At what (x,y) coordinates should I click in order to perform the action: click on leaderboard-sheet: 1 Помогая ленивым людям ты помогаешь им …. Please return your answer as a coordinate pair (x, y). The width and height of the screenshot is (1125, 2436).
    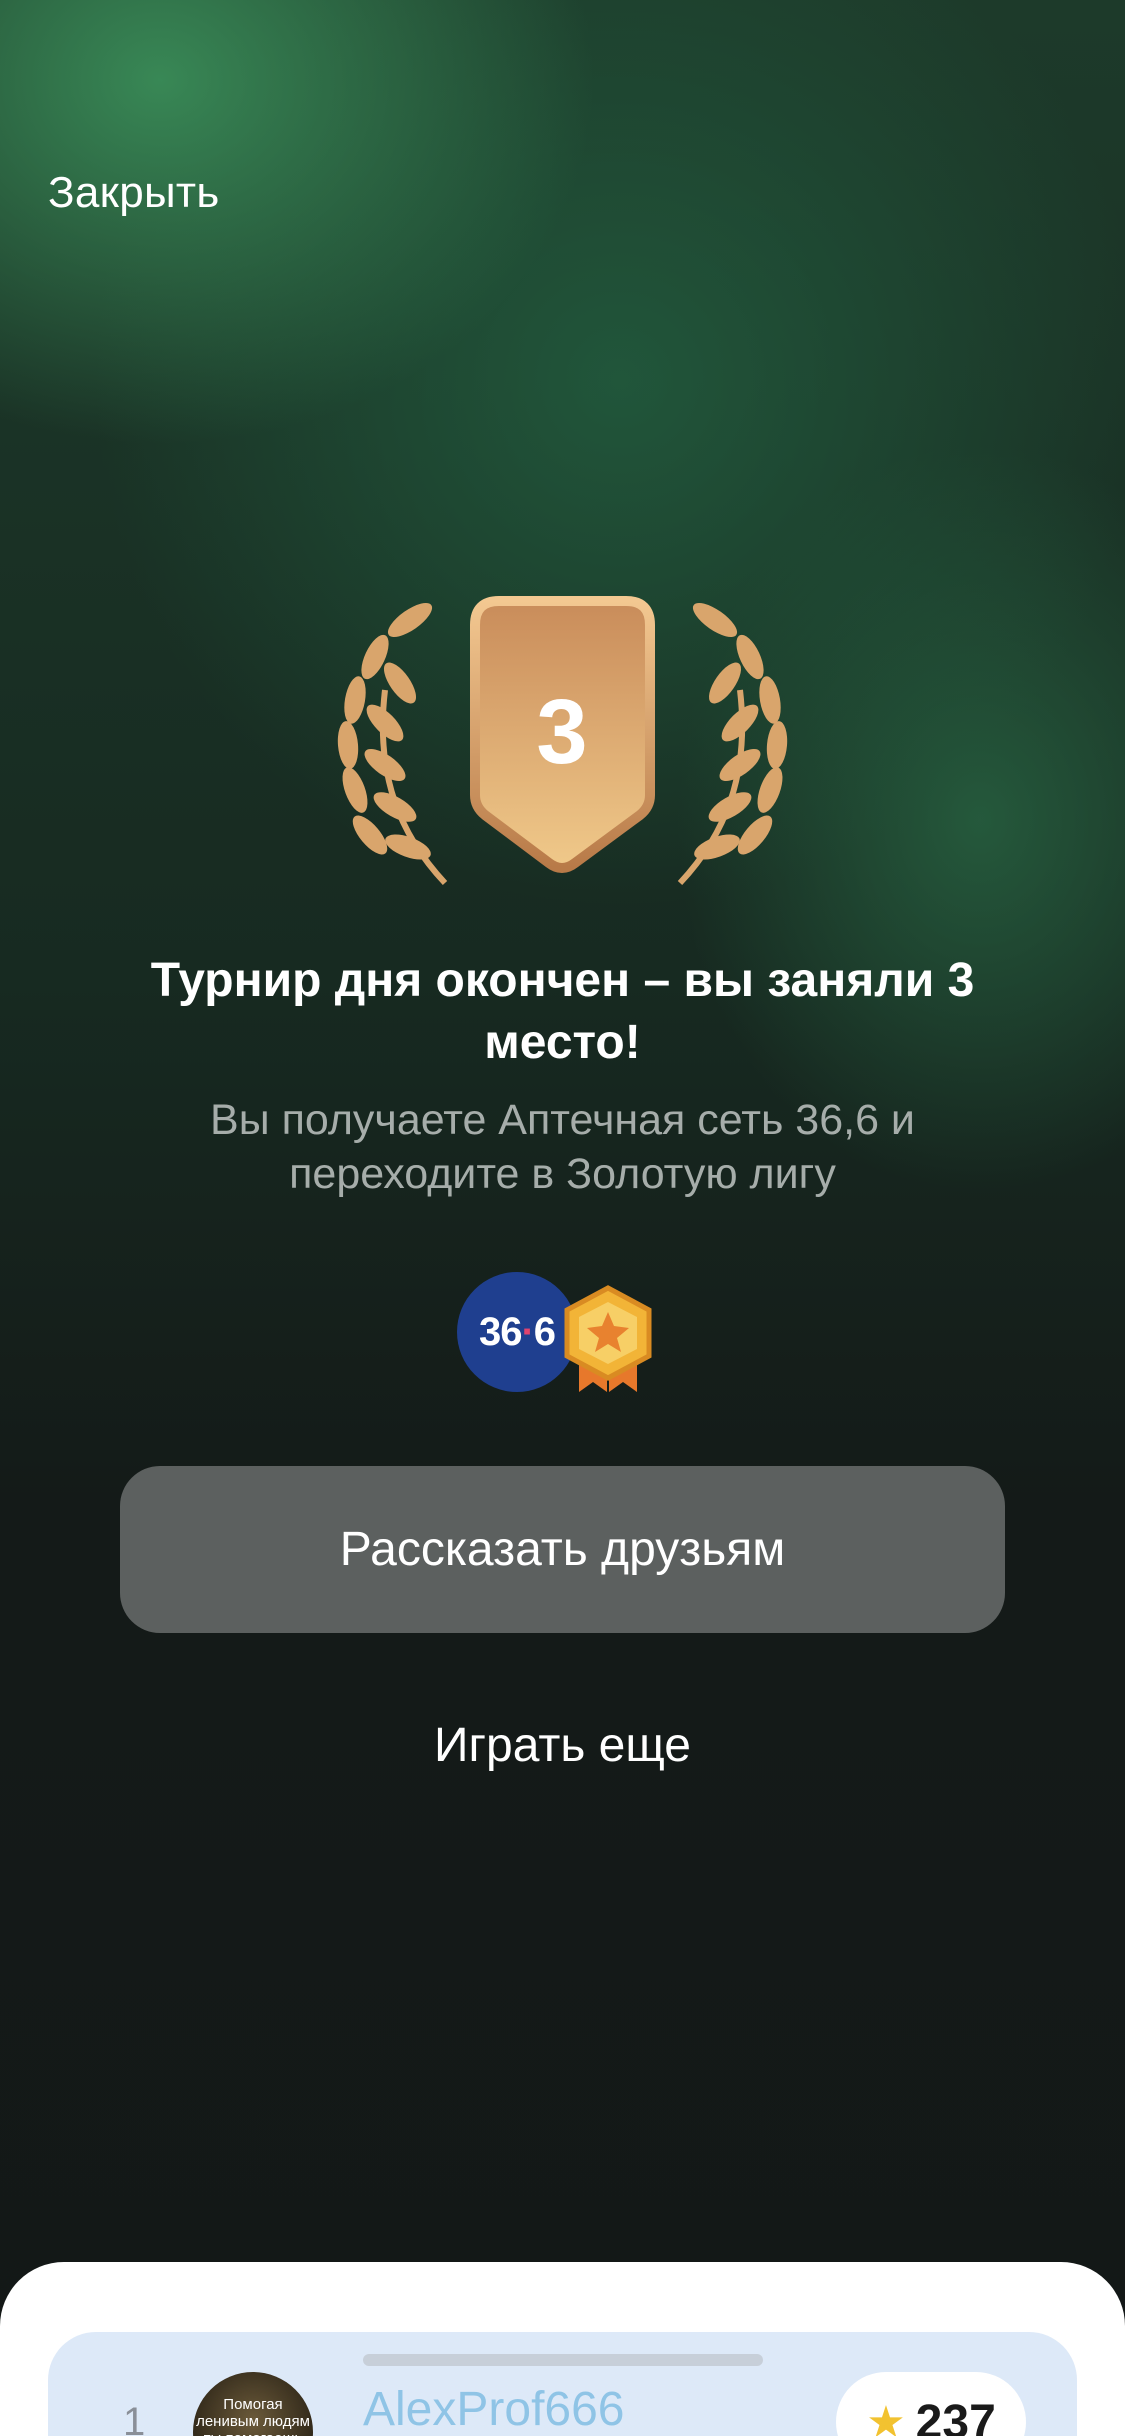
    Looking at the image, I should click on (562, 2349).